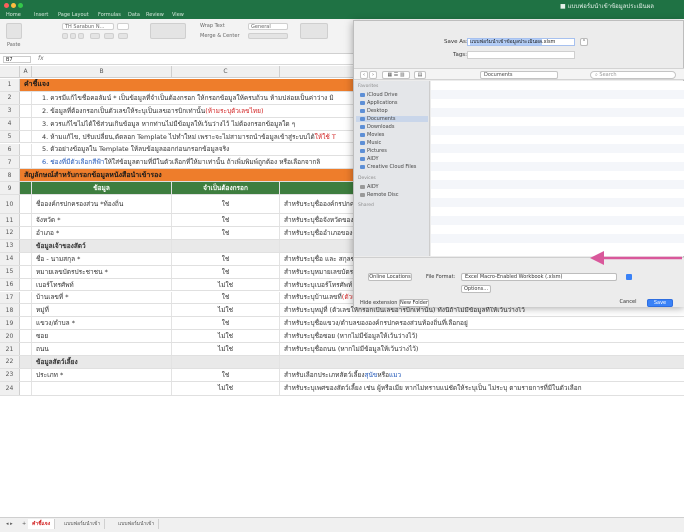 The image size is (684, 532). Describe the element at coordinates (10, 349) in the screenshot. I see `row-number: 21` at that location.